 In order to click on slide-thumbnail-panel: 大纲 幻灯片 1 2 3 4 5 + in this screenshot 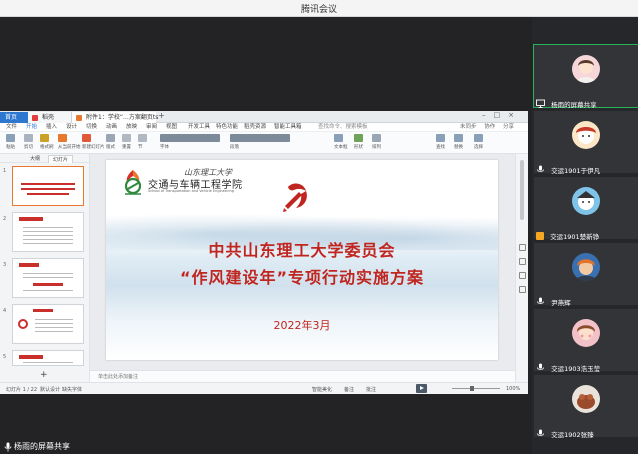, I will do `click(45, 268)`.